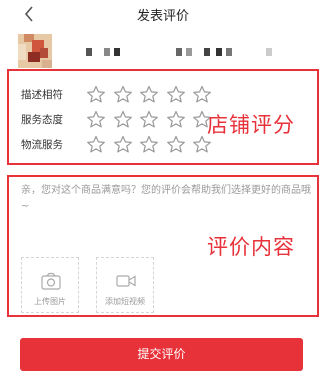 This screenshot has height=384, width=326. I want to click on video-camera-icon, so click(126, 281).